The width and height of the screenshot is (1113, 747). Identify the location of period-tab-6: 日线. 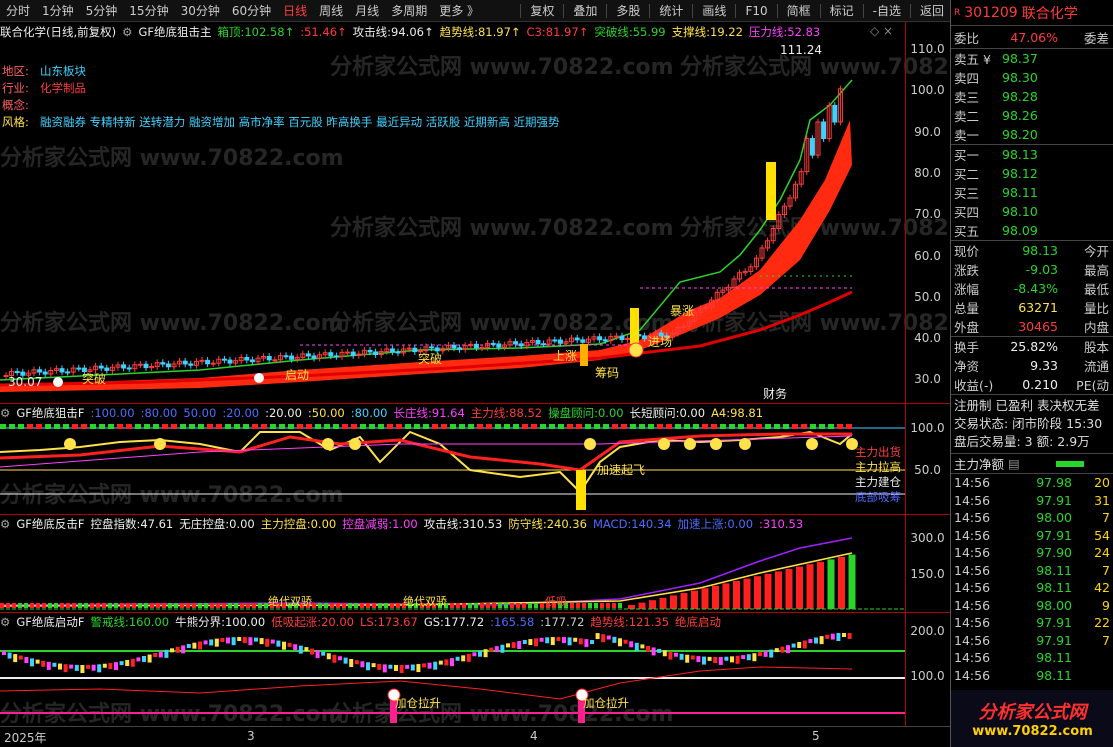
(295, 10).